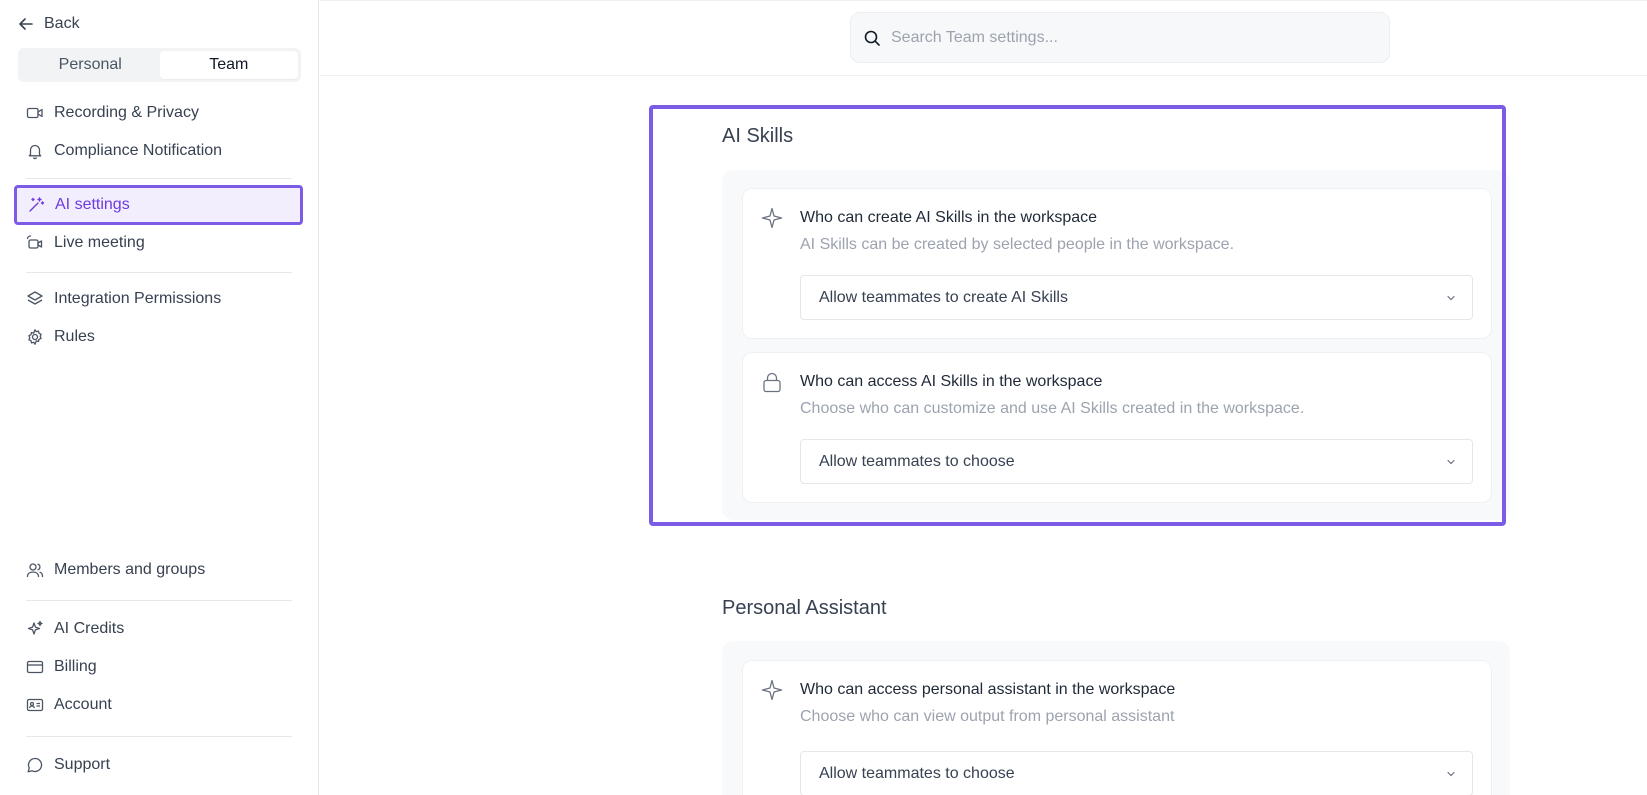 The width and height of the screenshot is (1647, 795). I want to click on sidebar-item-label: AI settings, so click(92, 204).